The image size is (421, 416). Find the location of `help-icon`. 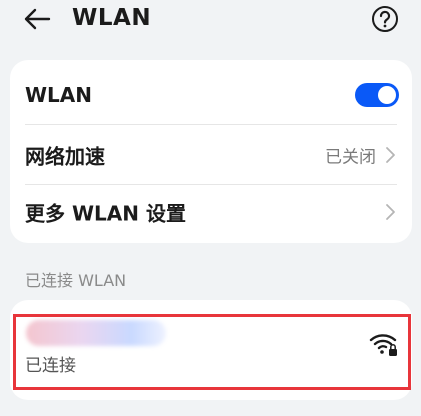

help-icon is located at coordinates (385, 19).